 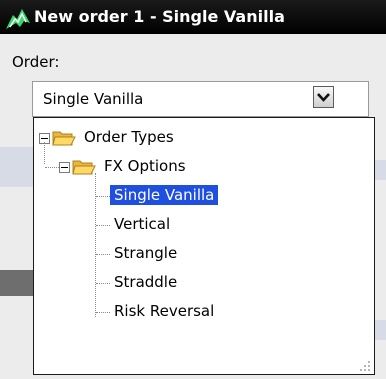 I want to click on tree-label-fx-options: FX Options, so click(x=145, y=166).